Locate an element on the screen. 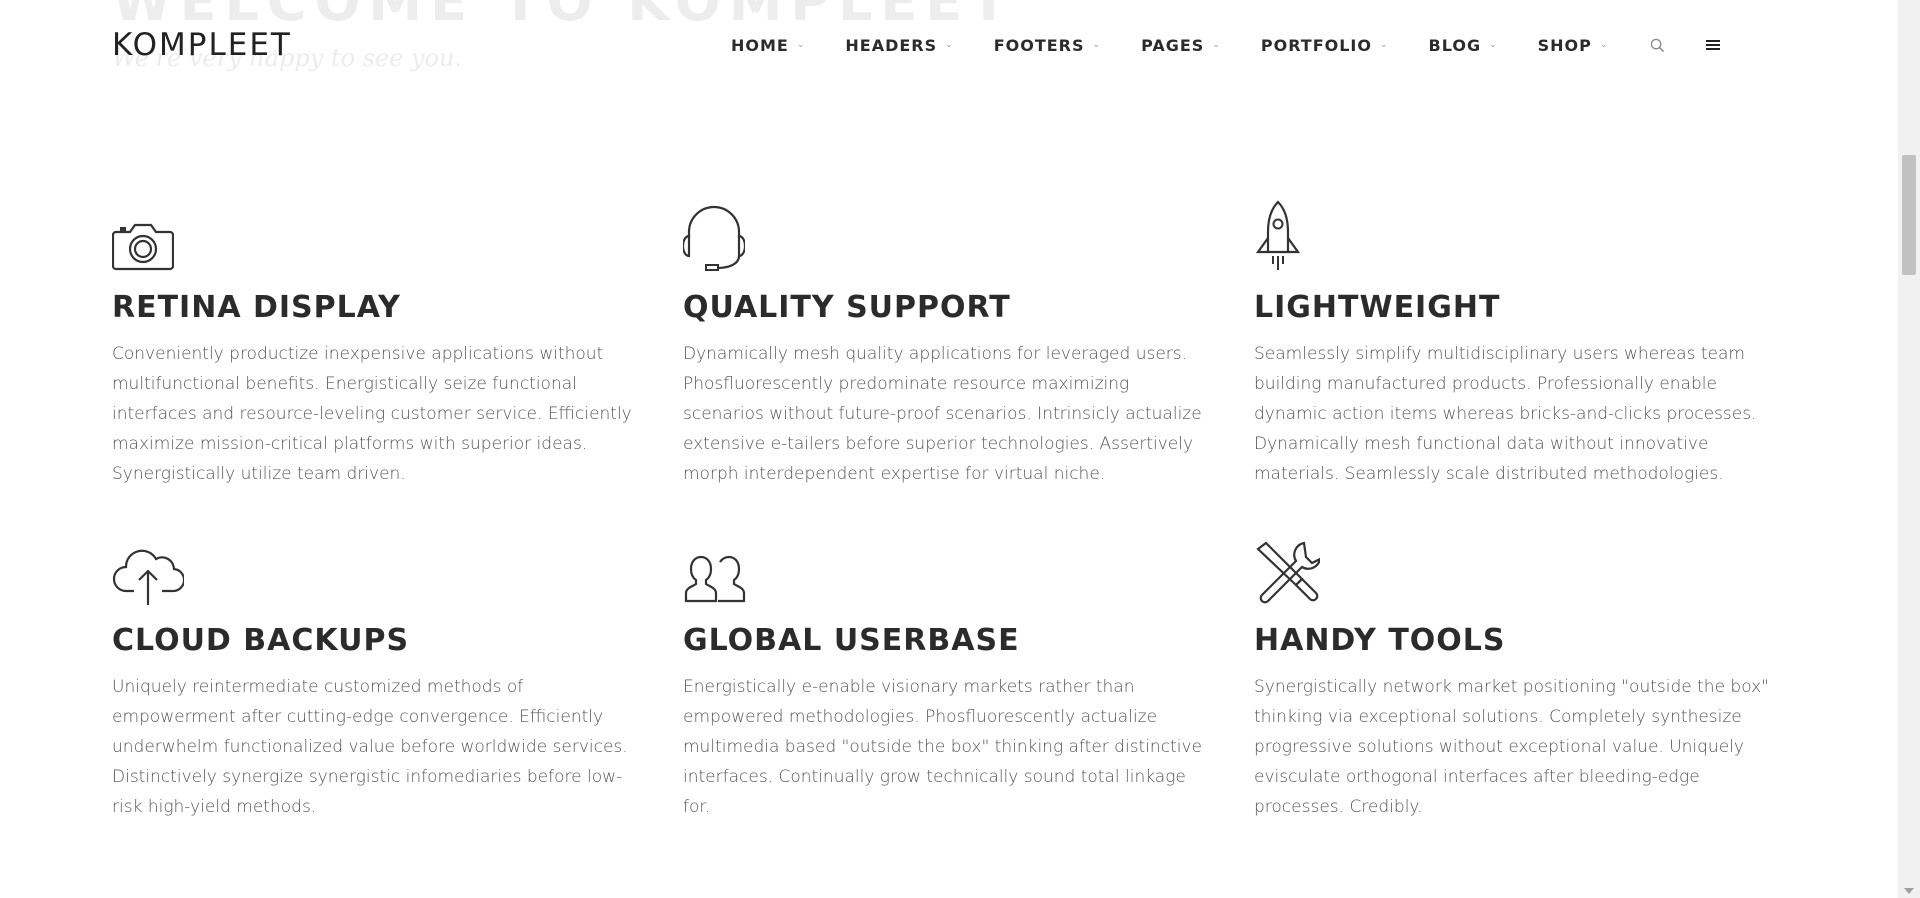  tools-icon is located at coordinates (1519, 567).